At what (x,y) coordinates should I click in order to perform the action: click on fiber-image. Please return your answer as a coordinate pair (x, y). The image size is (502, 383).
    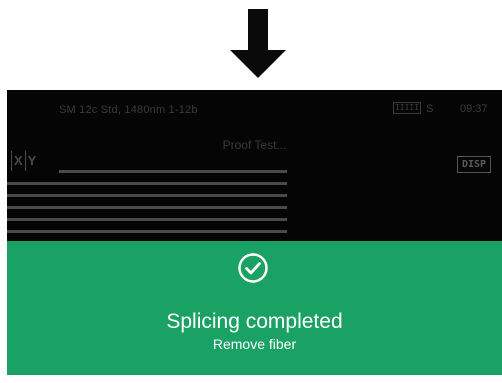
    Looking at the image, I should click on (147, 204).